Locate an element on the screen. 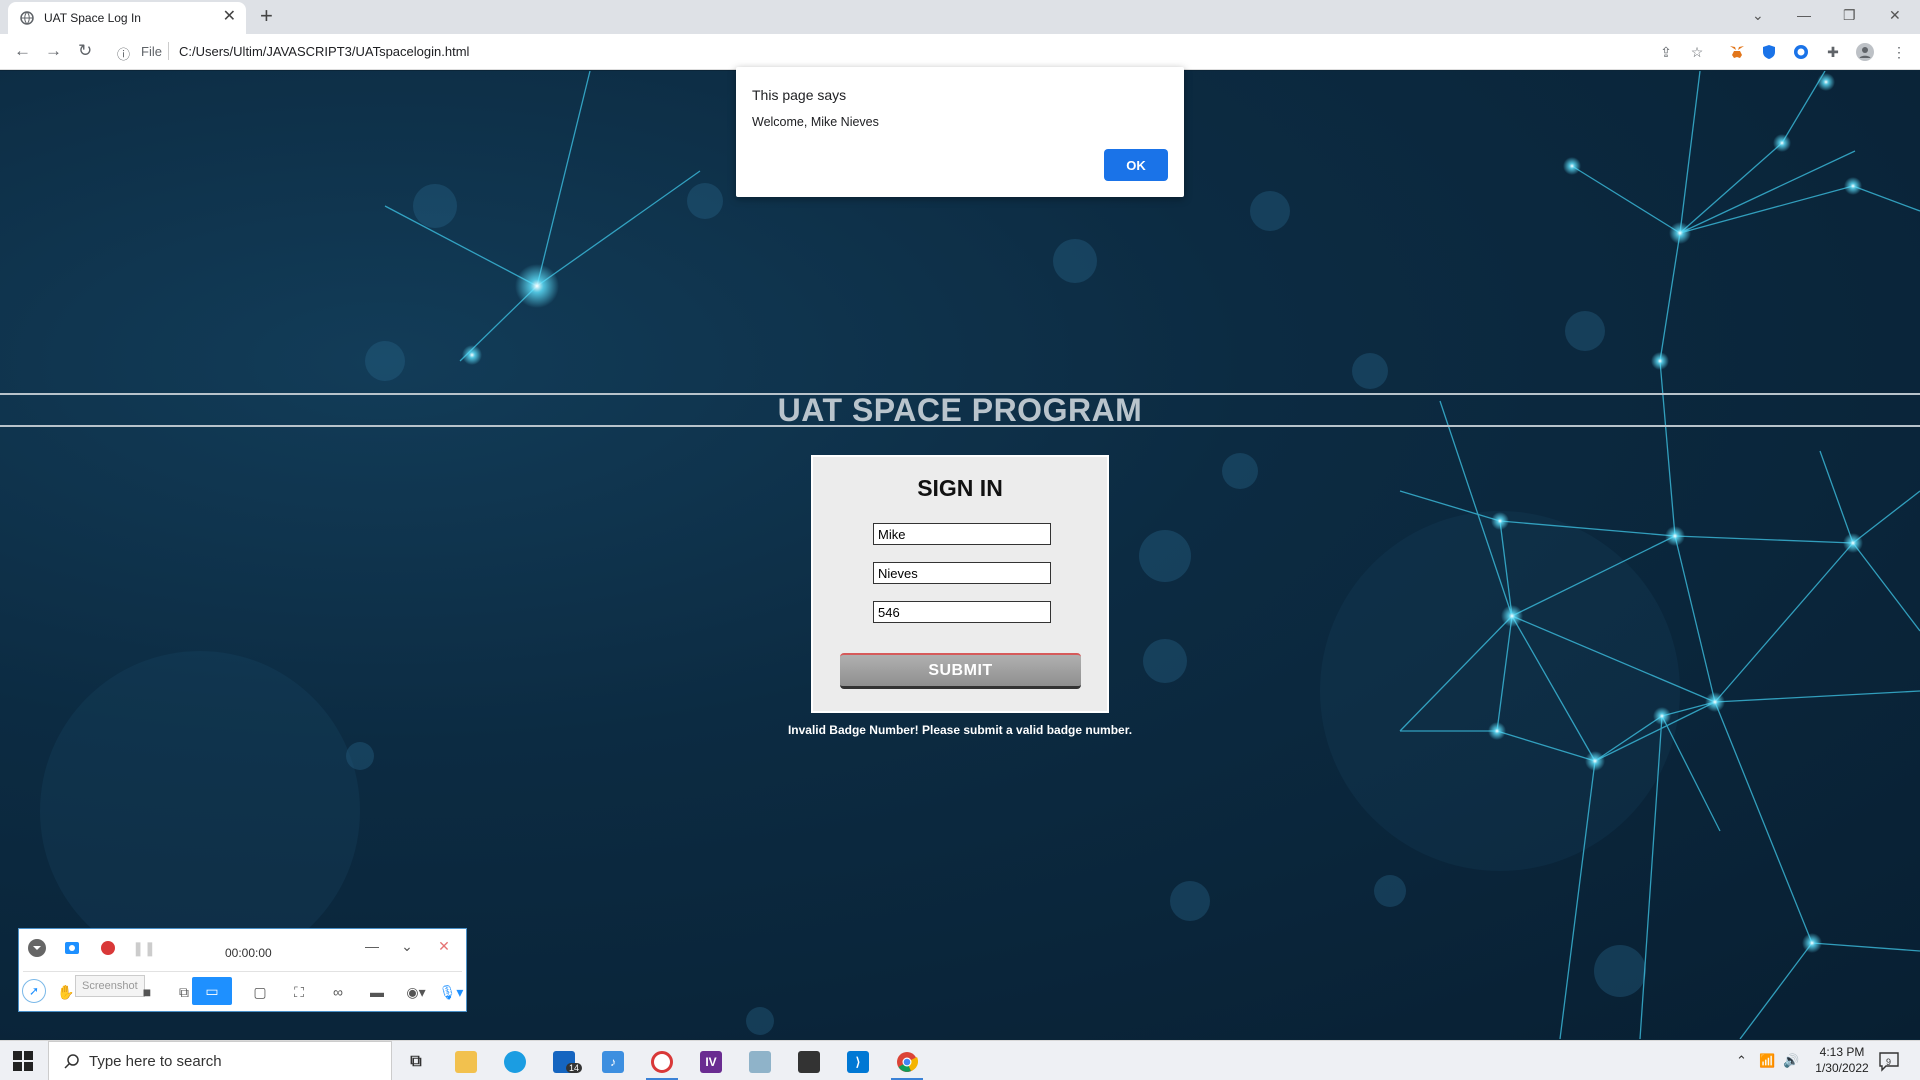 This screenshot has width=1920, height=1080. search-placeholder: Type here to search is located at coordinates (155, 1061).